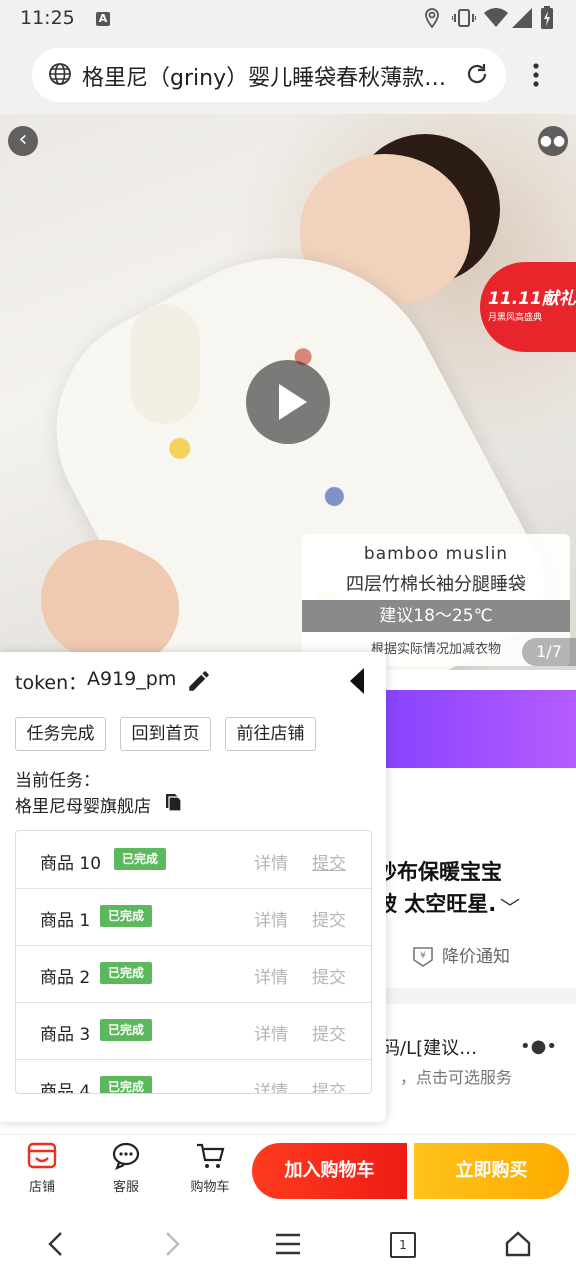 This screenshot has width=576, height=1280. What do you see at coordinates (126, 1156) in the screenshot?
I see `customer-service-icon` at bounding box center [126, 1156].